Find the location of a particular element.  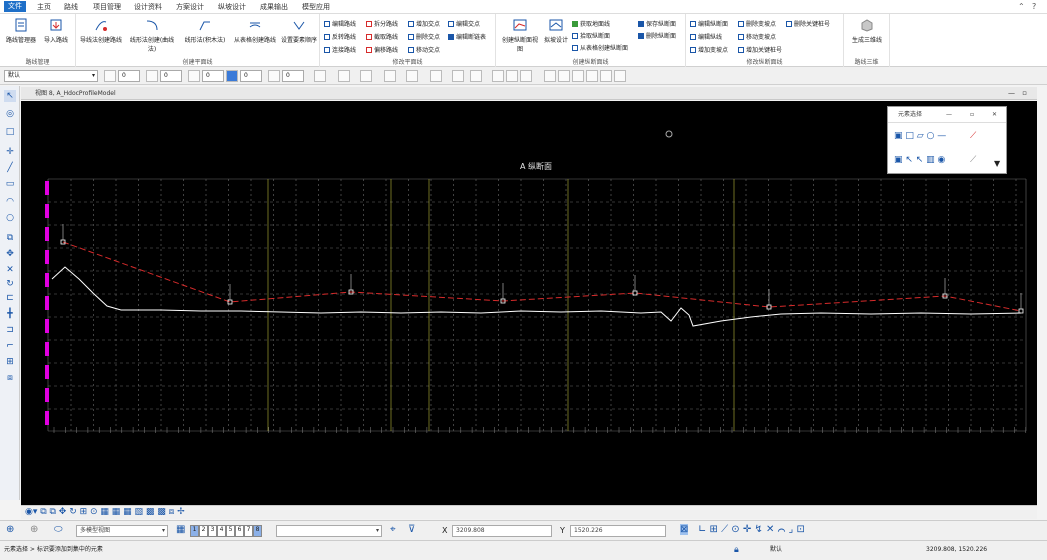

select-arrow-icon: ↖ is located at coordinates (10, 96).